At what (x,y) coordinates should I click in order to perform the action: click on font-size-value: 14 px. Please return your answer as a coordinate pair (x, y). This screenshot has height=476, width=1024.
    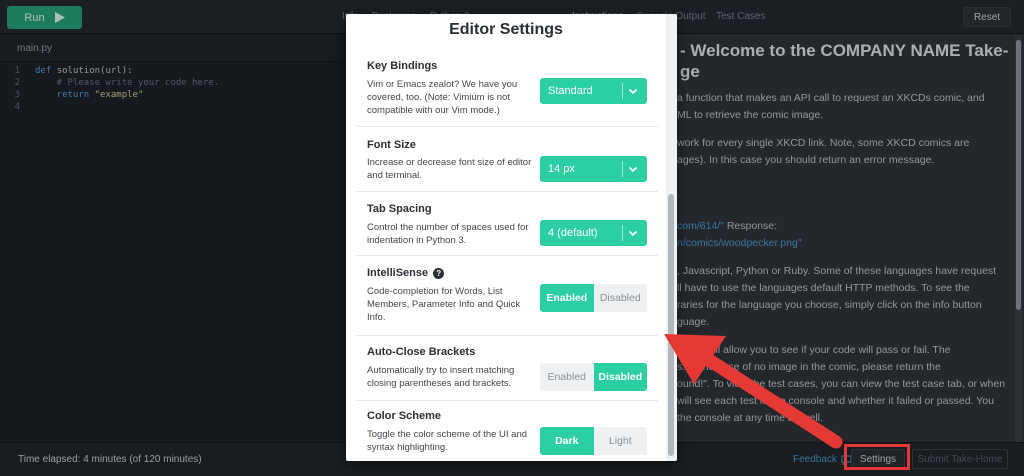
    Looking at the image, I should click on (561, 169).